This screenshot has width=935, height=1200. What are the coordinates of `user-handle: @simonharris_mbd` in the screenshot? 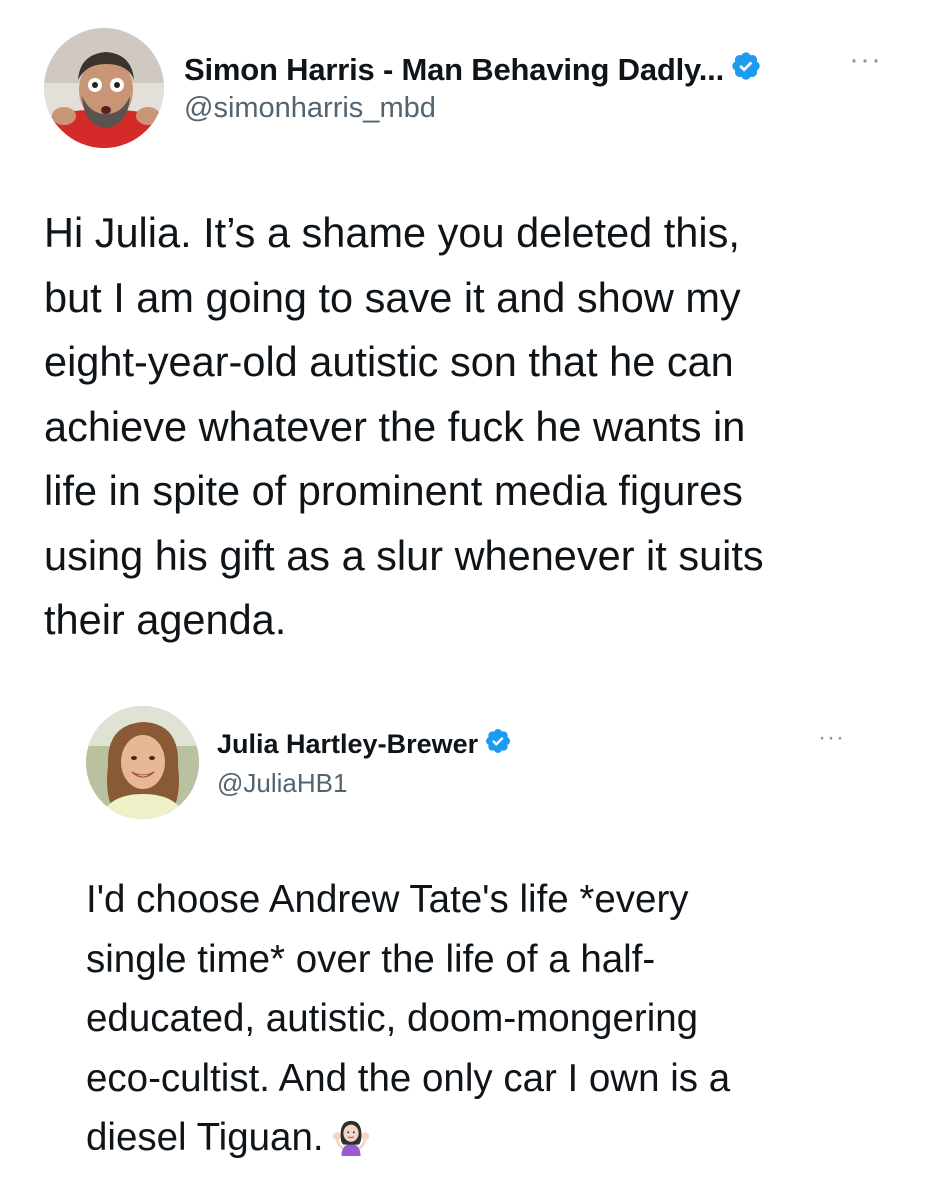 It's located at (310, 108).